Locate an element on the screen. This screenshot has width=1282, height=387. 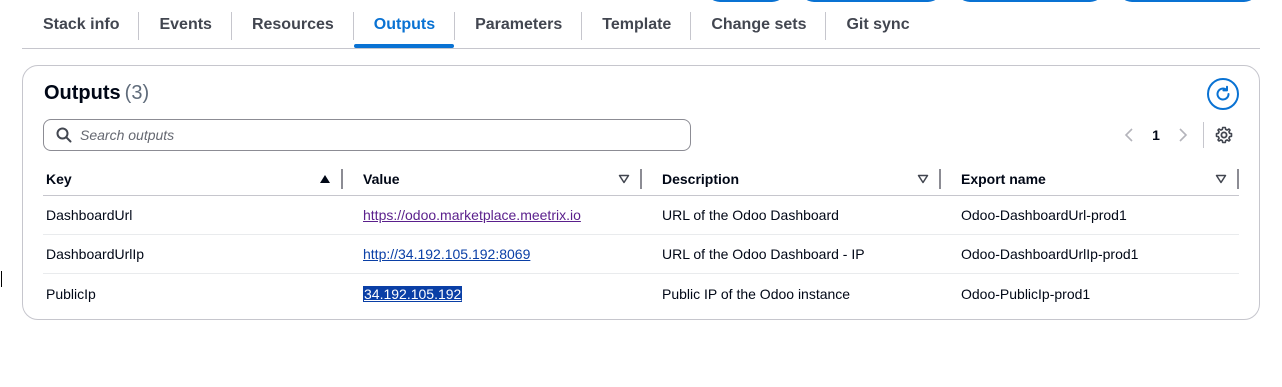
chevron-right-icon is located at coordinates (1183, 135).